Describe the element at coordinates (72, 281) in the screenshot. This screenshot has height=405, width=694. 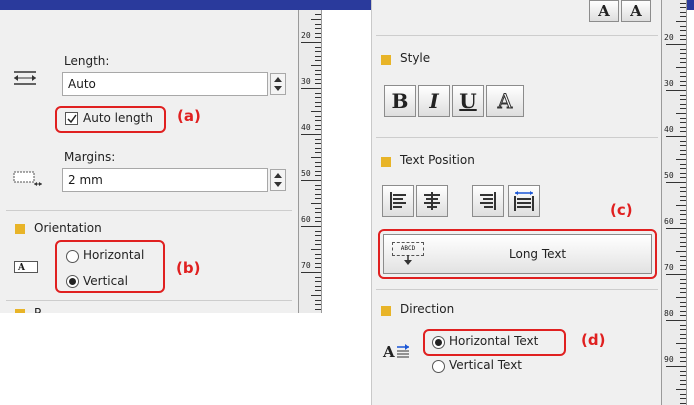
I see `vertical-radio` at that location.